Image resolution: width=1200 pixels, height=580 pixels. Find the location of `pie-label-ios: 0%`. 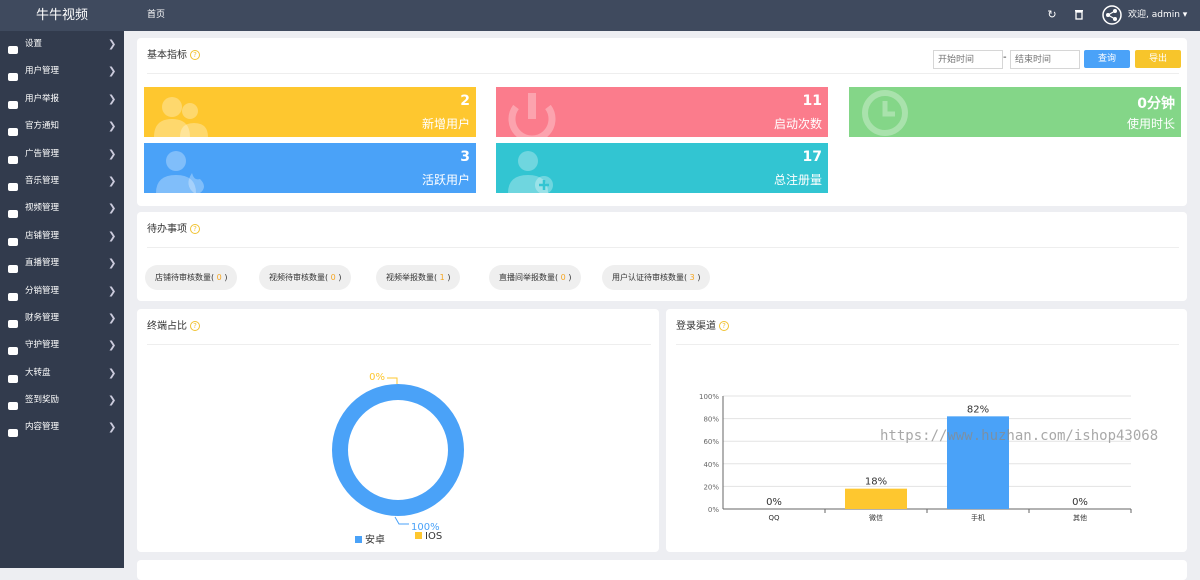

pie-label-ios: 0% is located at coordinates (377, 377).